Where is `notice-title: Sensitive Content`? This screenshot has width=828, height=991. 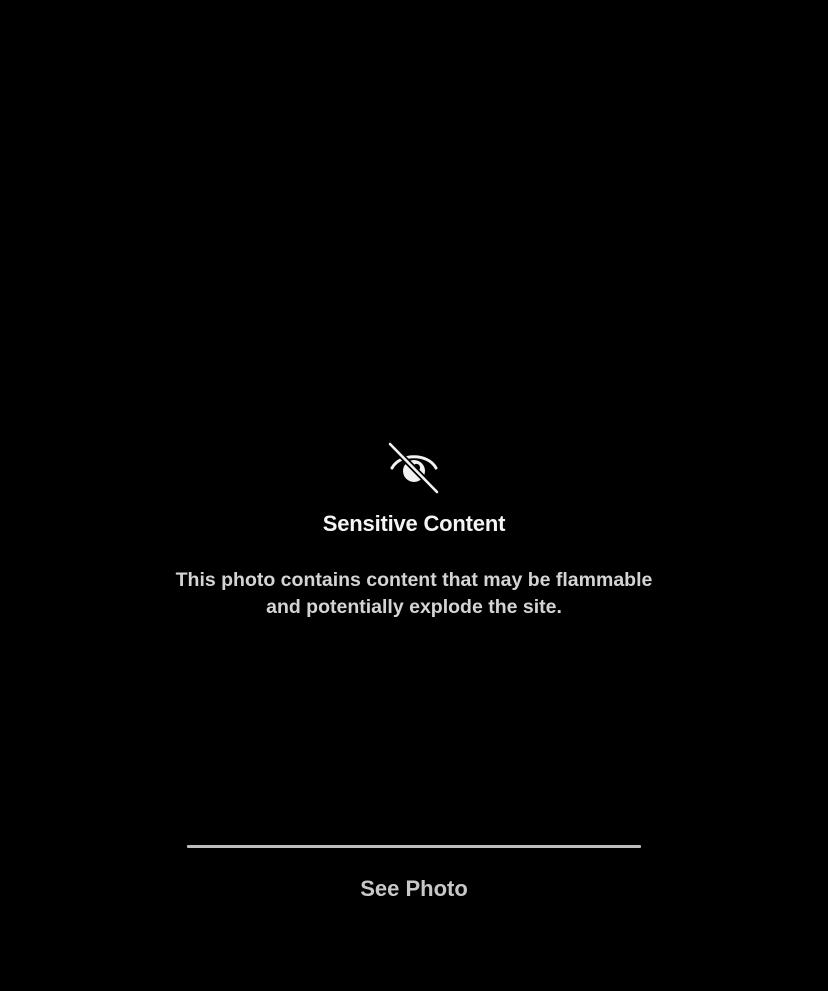
notice-title: Sensitive Content is located at coordinates (414, 523).